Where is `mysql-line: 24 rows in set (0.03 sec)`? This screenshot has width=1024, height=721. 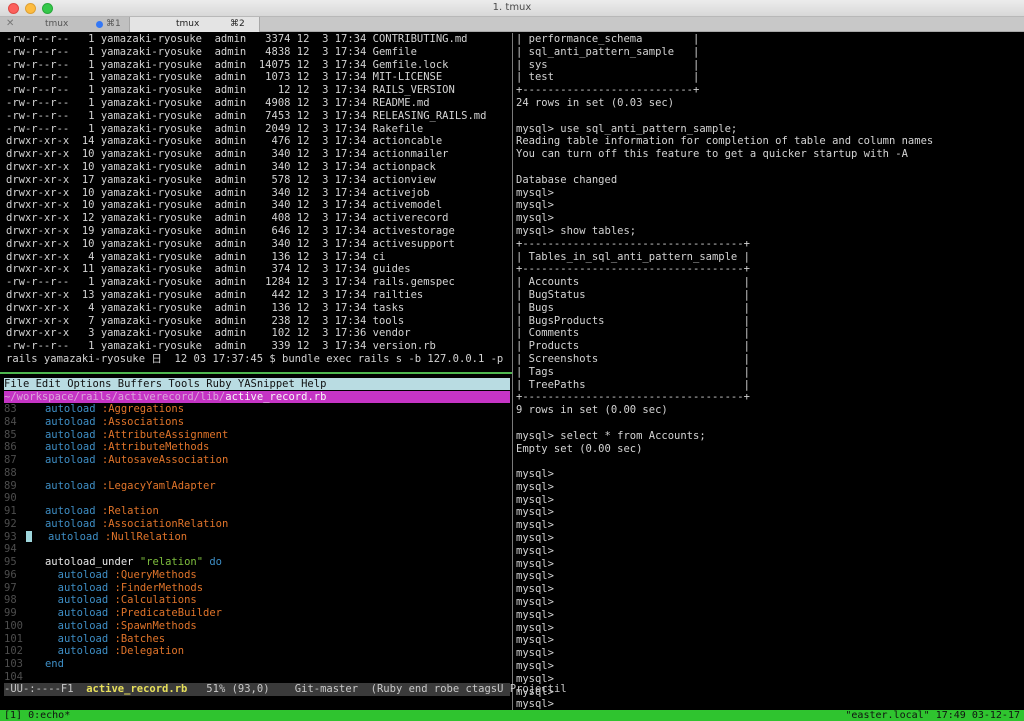
mysql-line: 24 rows in set (0.03 sec) is located at coordinates (595, 102).